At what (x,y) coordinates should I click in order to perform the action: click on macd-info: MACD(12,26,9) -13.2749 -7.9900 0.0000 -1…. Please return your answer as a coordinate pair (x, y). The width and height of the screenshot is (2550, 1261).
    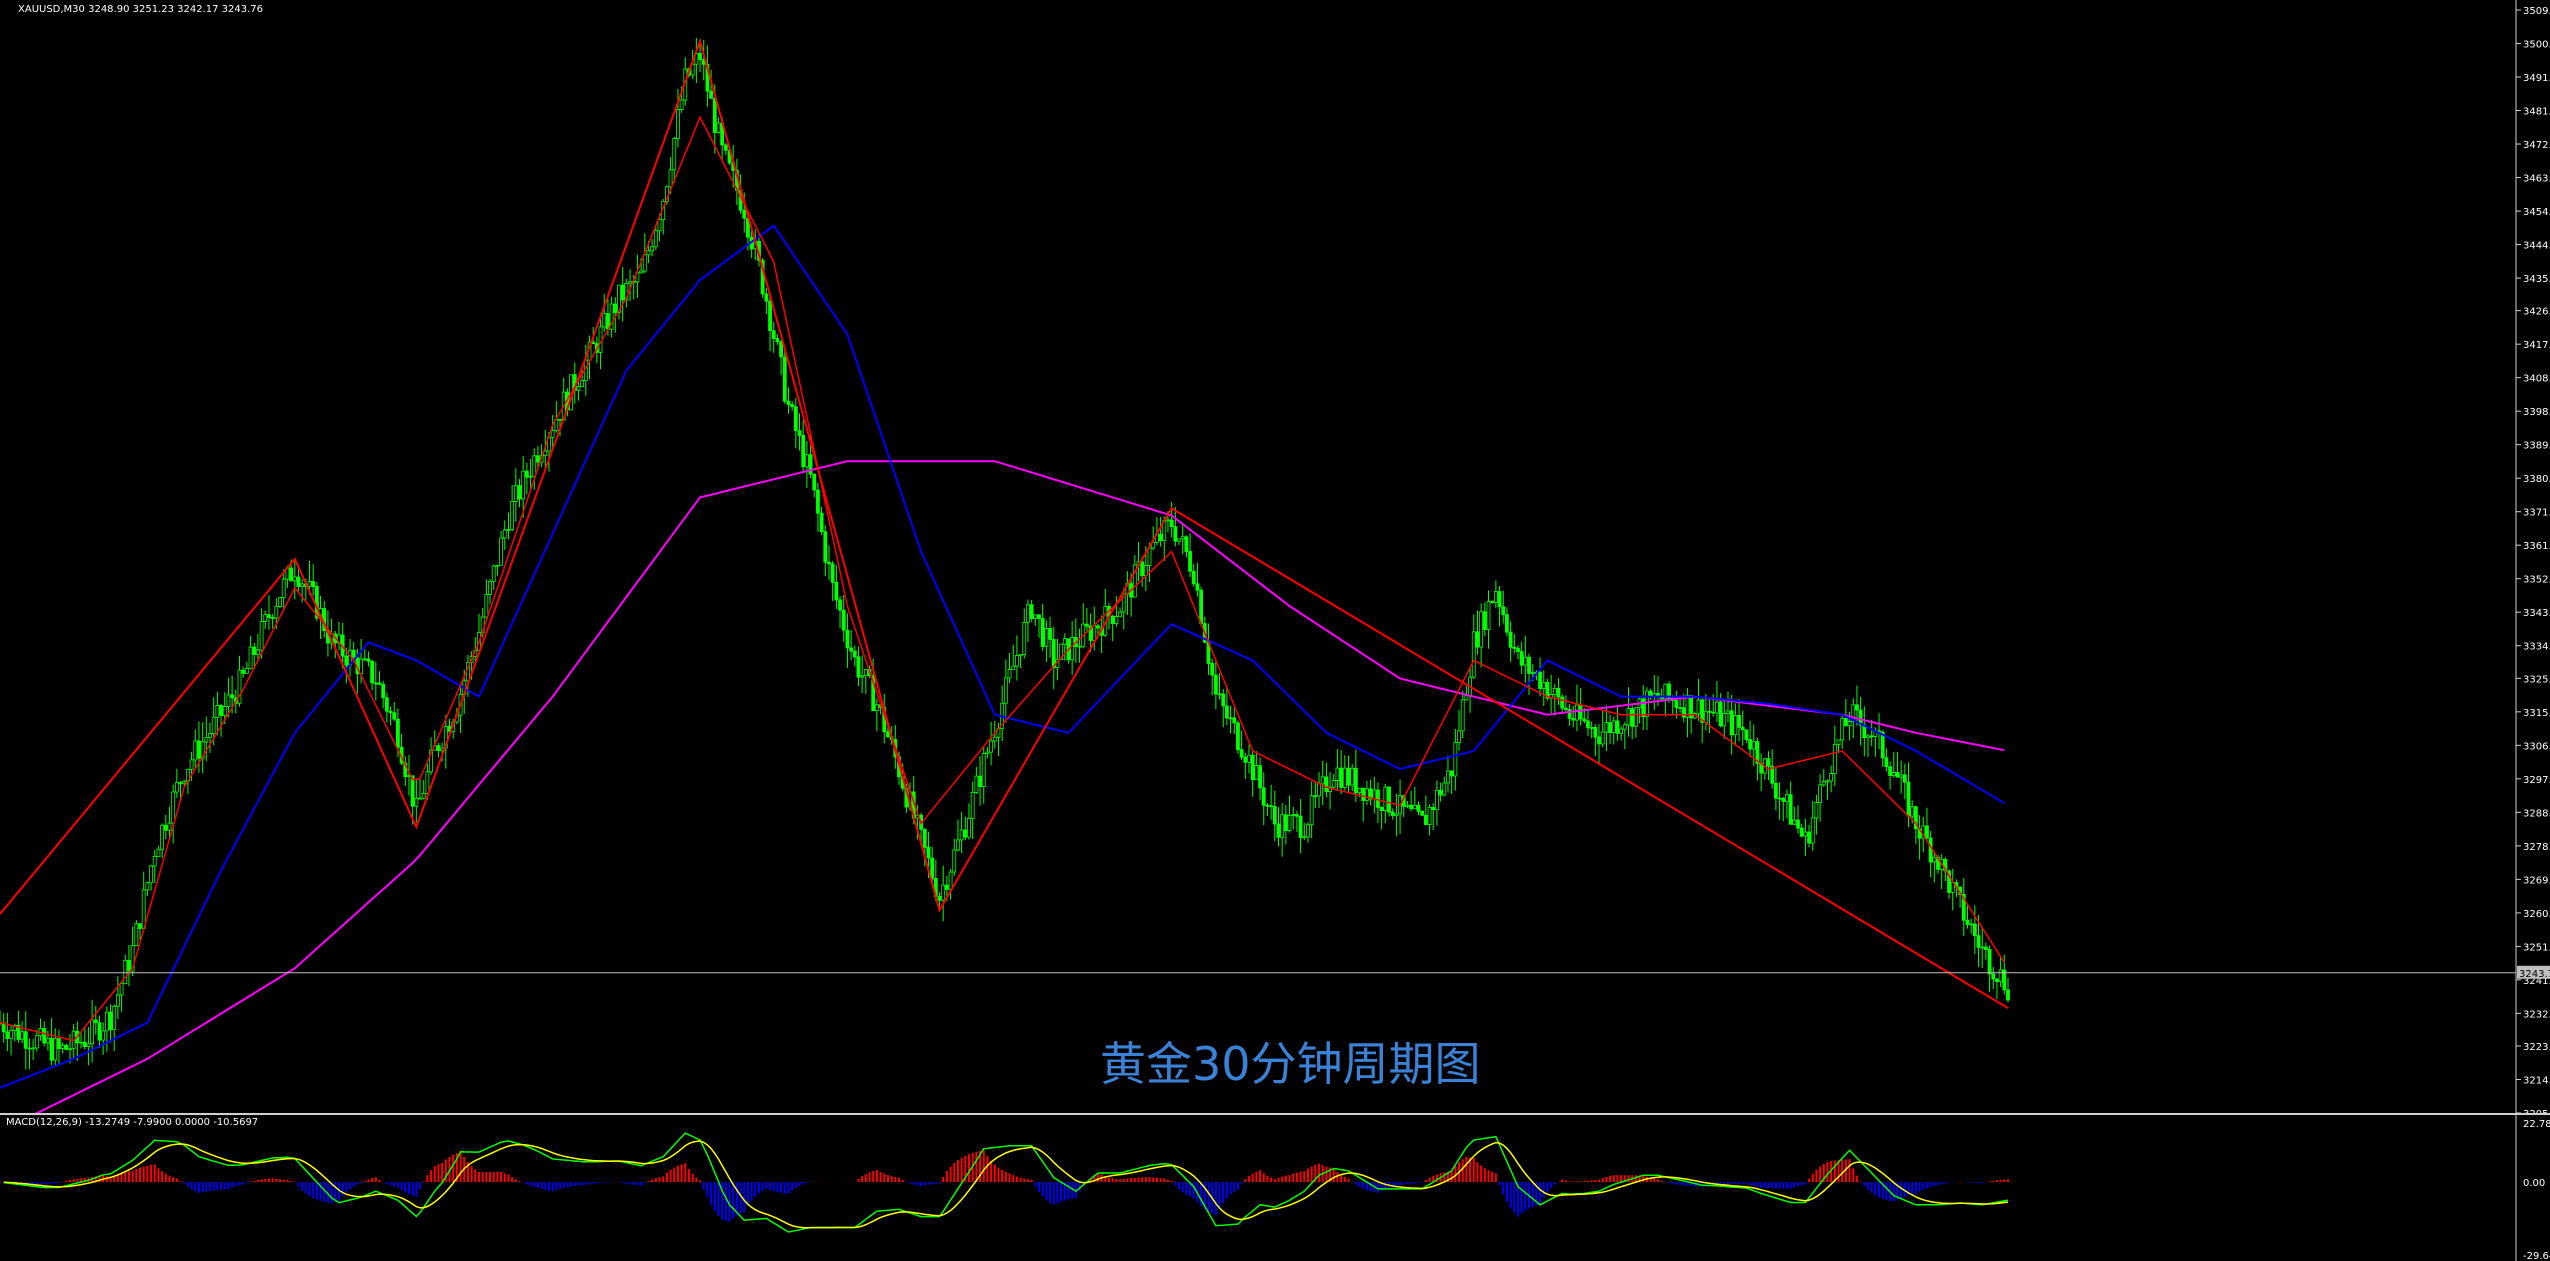
    Looking at the image, I should click on (132, 1122).